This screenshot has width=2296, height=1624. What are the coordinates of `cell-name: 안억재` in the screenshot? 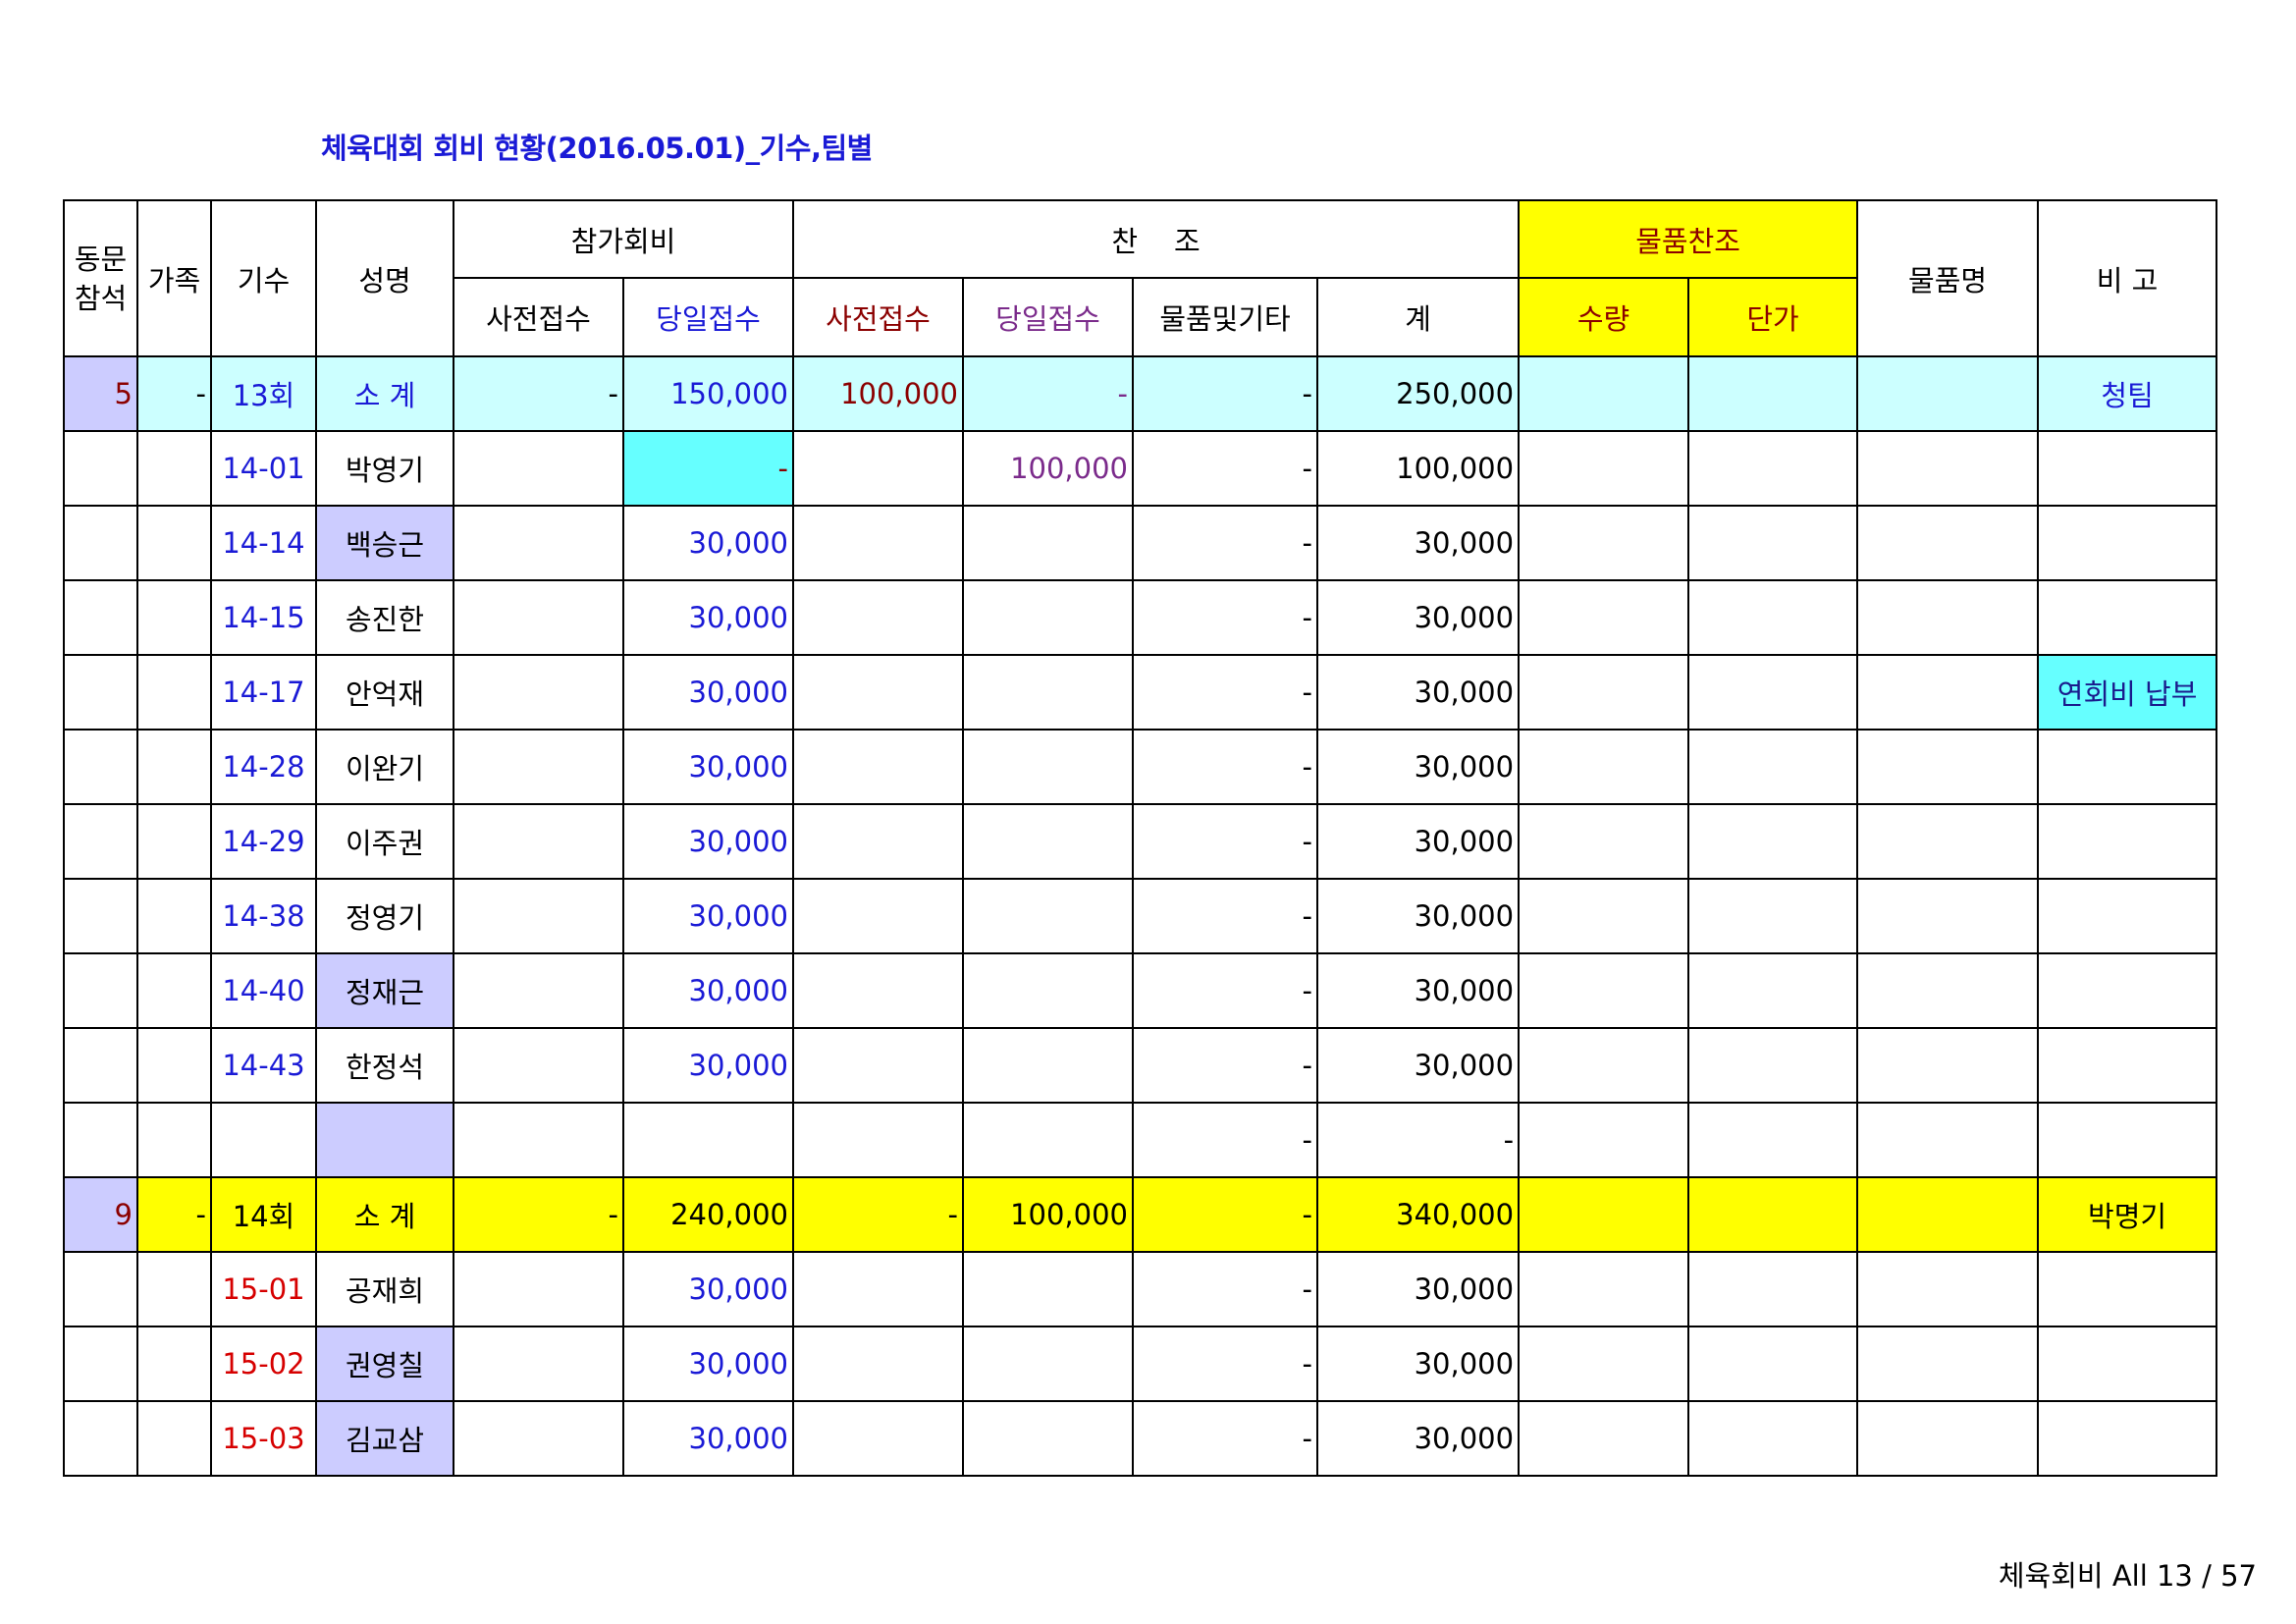 It's located at (384, 692).